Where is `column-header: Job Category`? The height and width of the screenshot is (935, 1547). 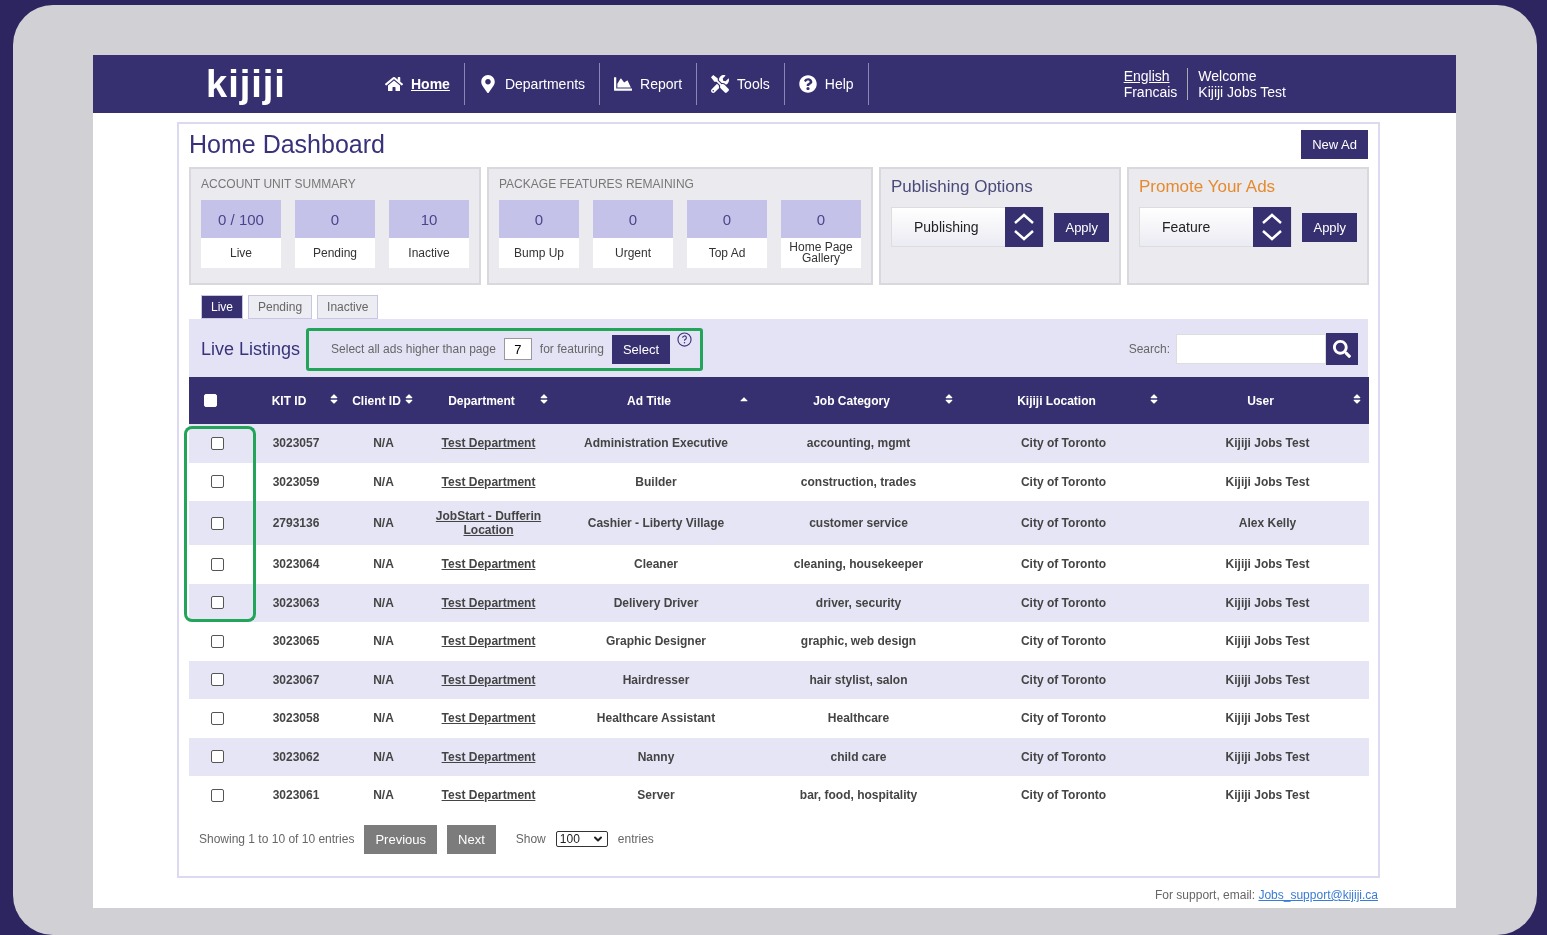
column-header: Job Category is located at coordinates (858, 400).